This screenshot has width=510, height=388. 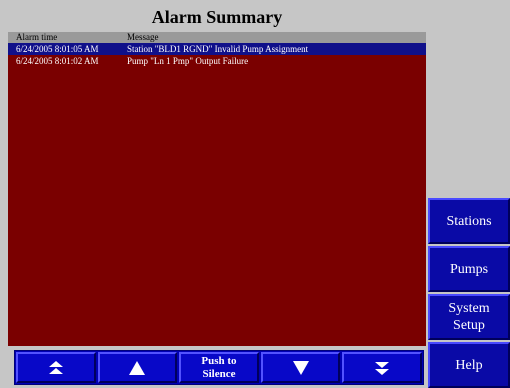 I want to click on down-arrow-icon, so click(x=301, y=368).